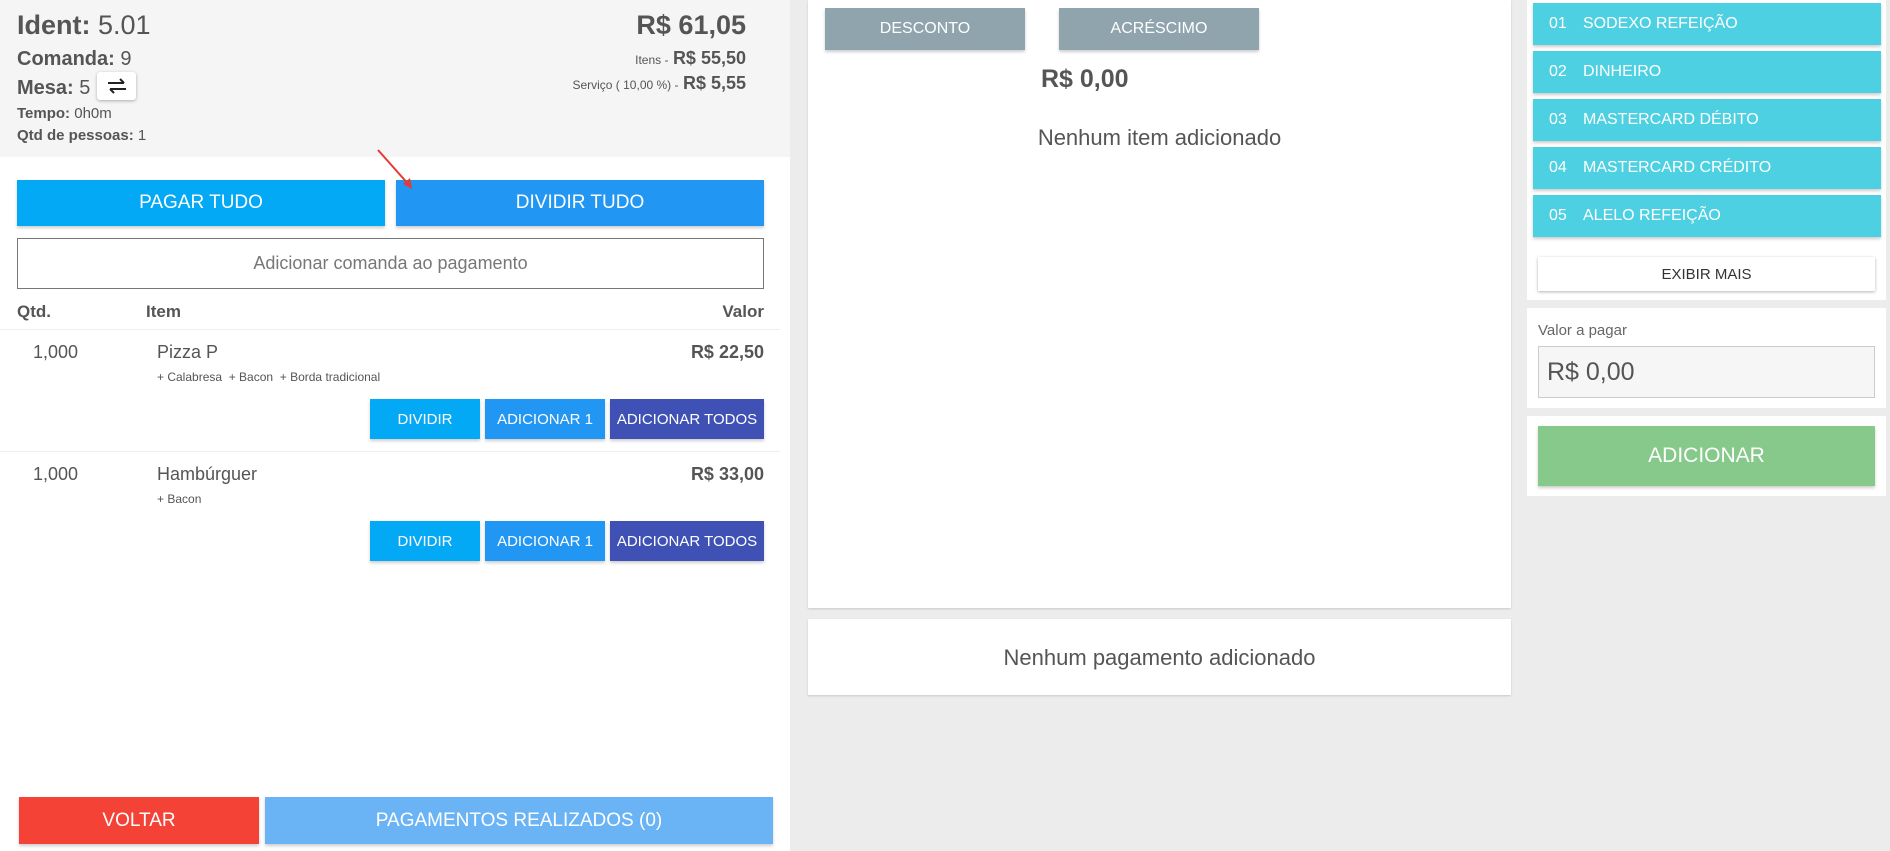 The image size is (1890, 851). I want to click on back-button: VOLTAR, so click(139, 820).